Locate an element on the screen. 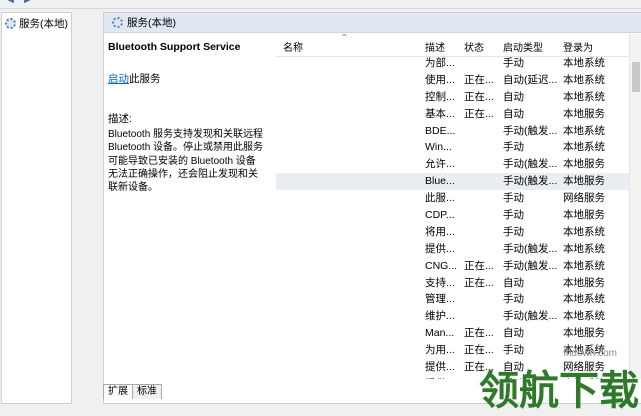 This screenshot has height=416, width=641. start-row: 启动此服务 is located at coordinates (186, 78).